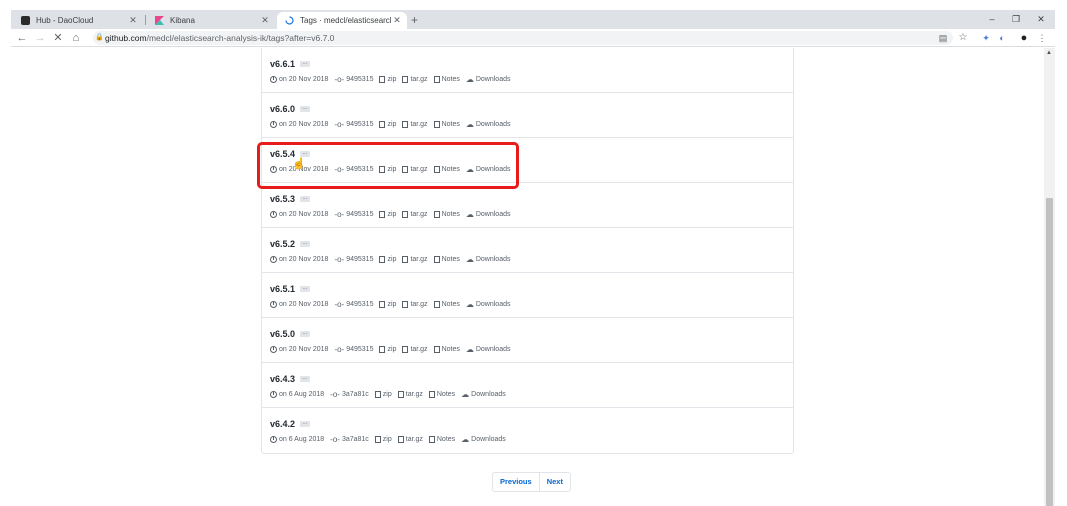 The width and height of the screenshot is (1067, 506). Describe the element at coordinates (414, 20) in the screenshot. I see `new-tab-button: +` at that location.